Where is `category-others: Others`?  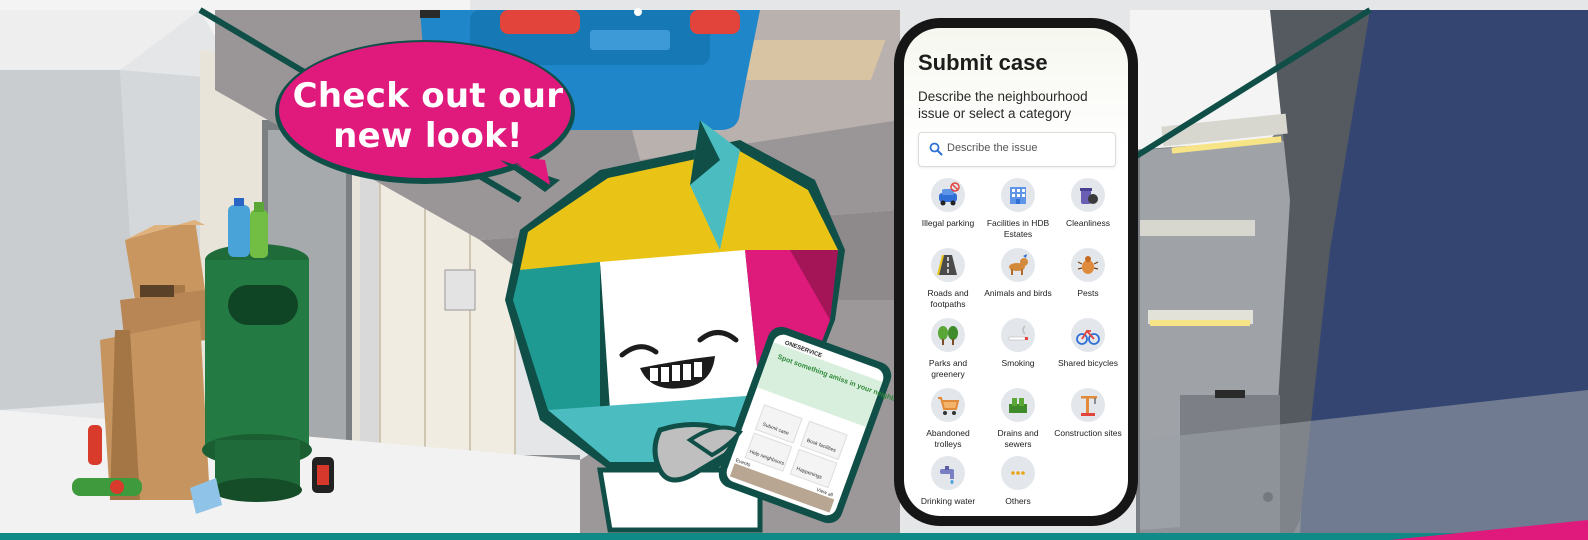
category-others: Others is located at coordinates (1018, 481).